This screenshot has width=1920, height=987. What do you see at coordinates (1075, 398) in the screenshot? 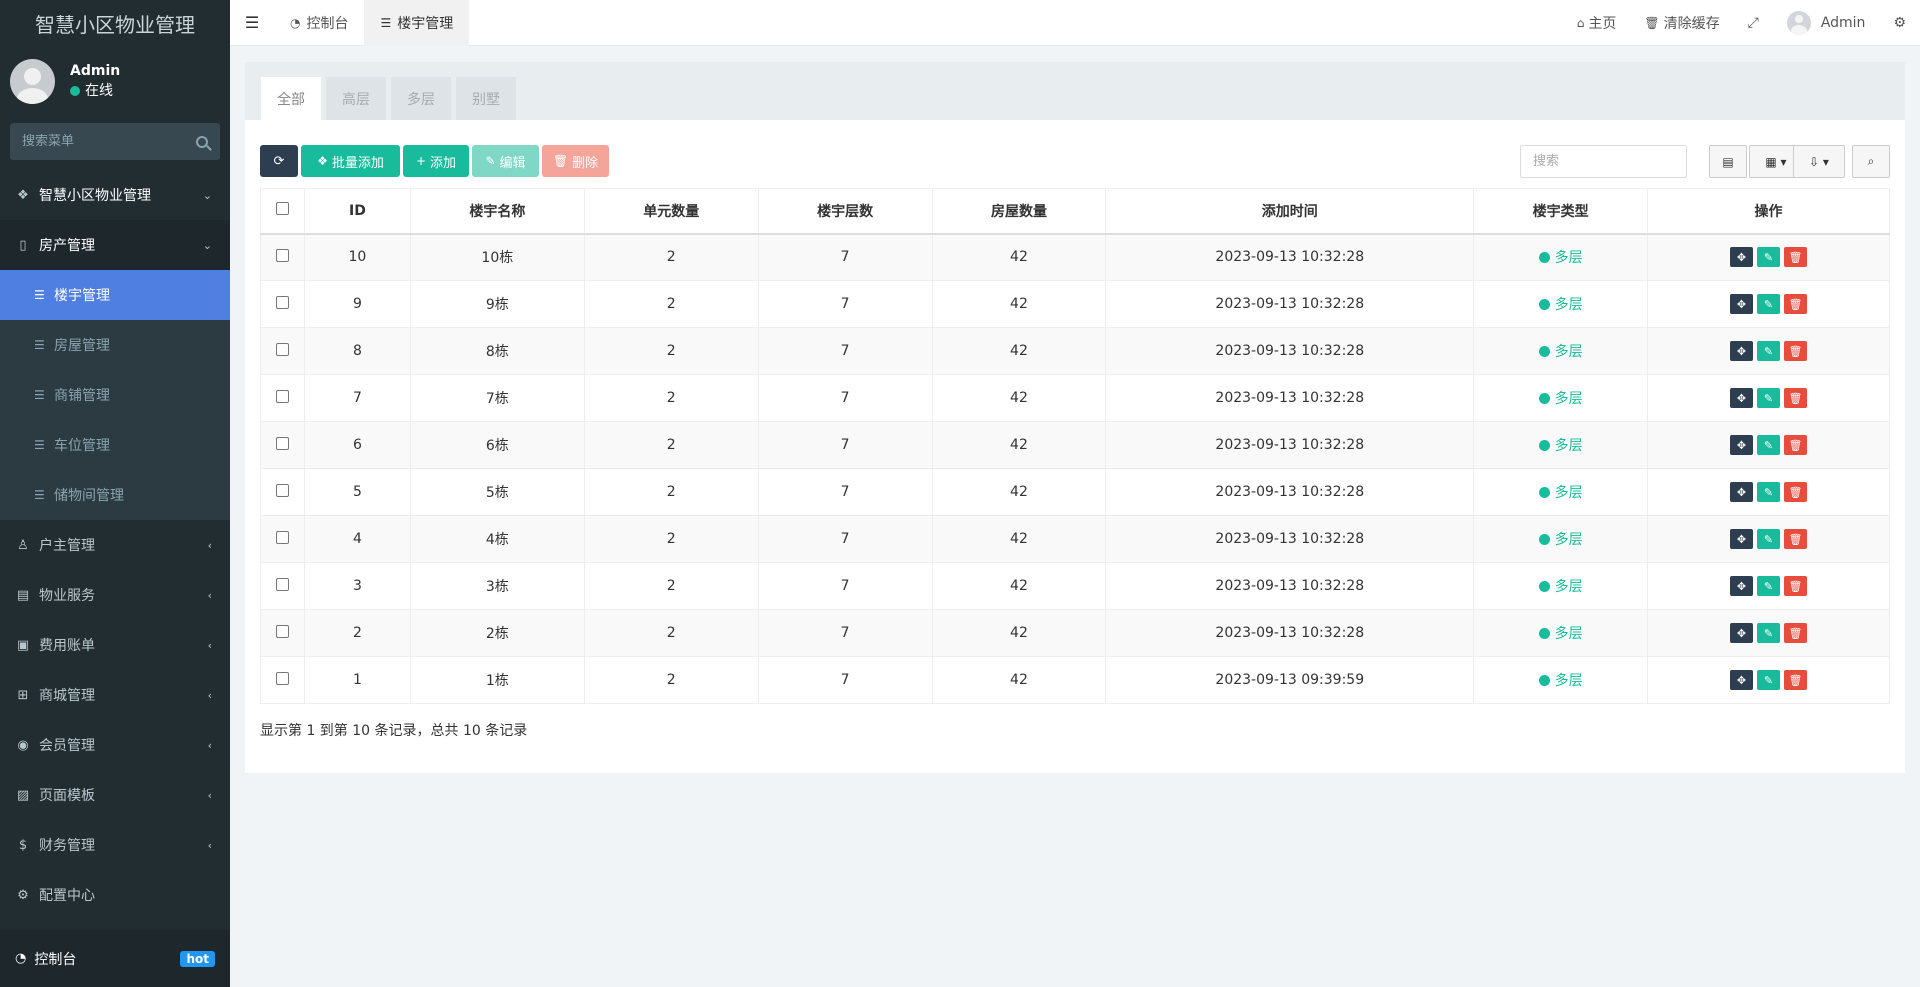
I see `table-row: 7 7栋 2 7 42 2023-09-13 10:32:28 多层 ✥ ✎ 🗑` at bounding box center [1075, 398].